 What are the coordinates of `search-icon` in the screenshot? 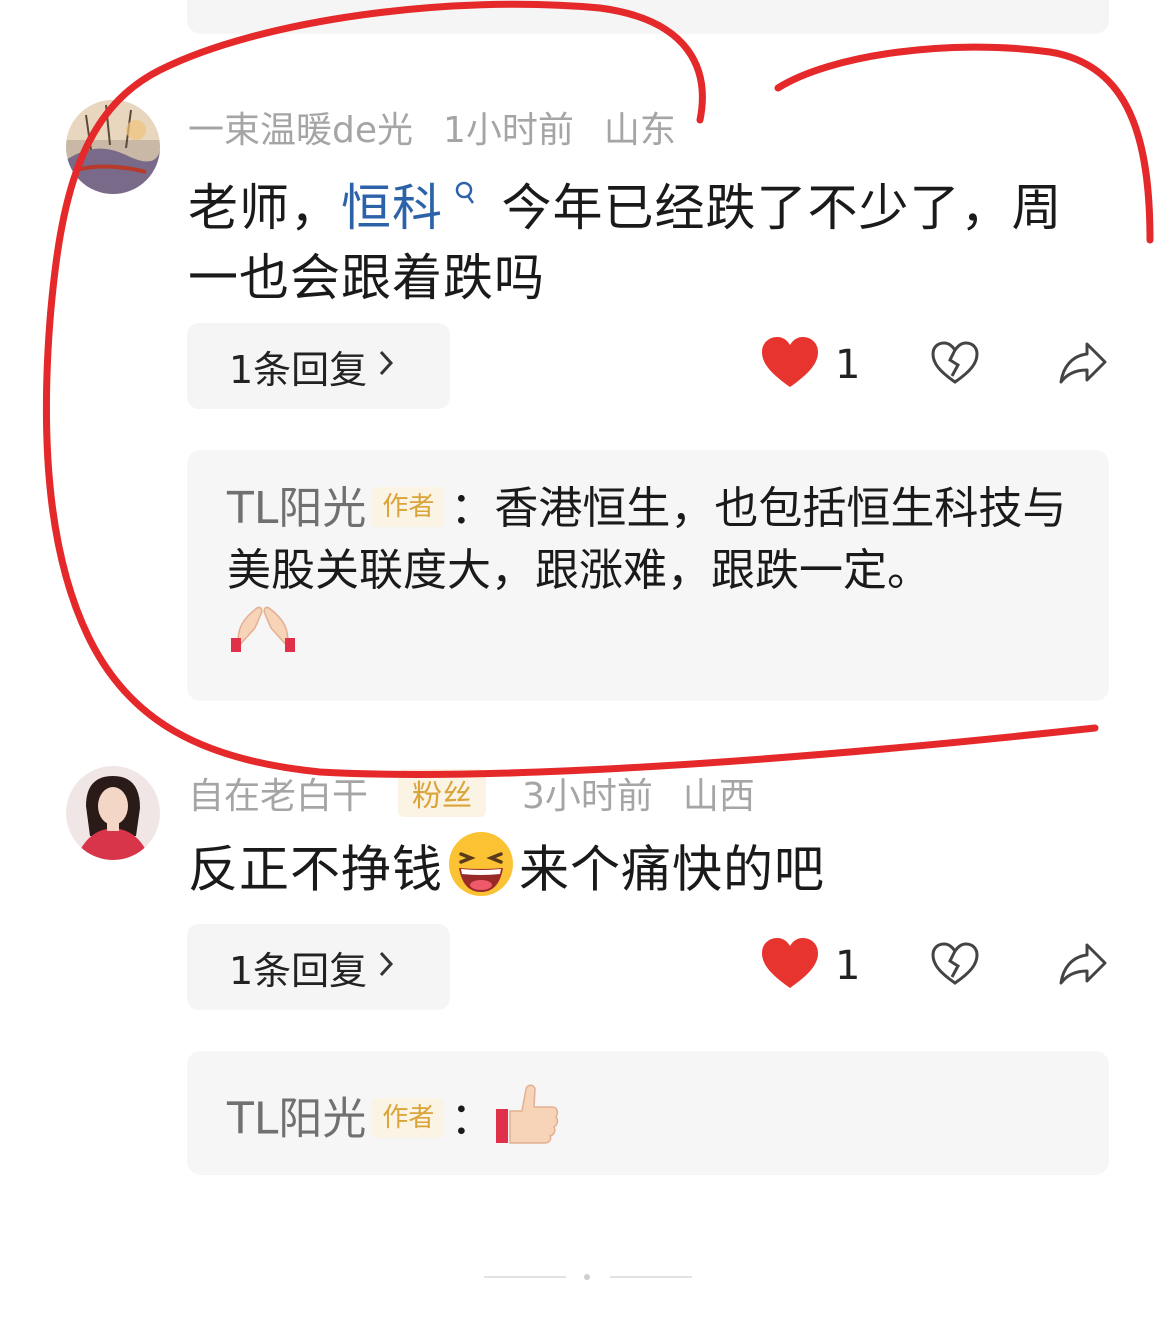 It's located at (465, 197).